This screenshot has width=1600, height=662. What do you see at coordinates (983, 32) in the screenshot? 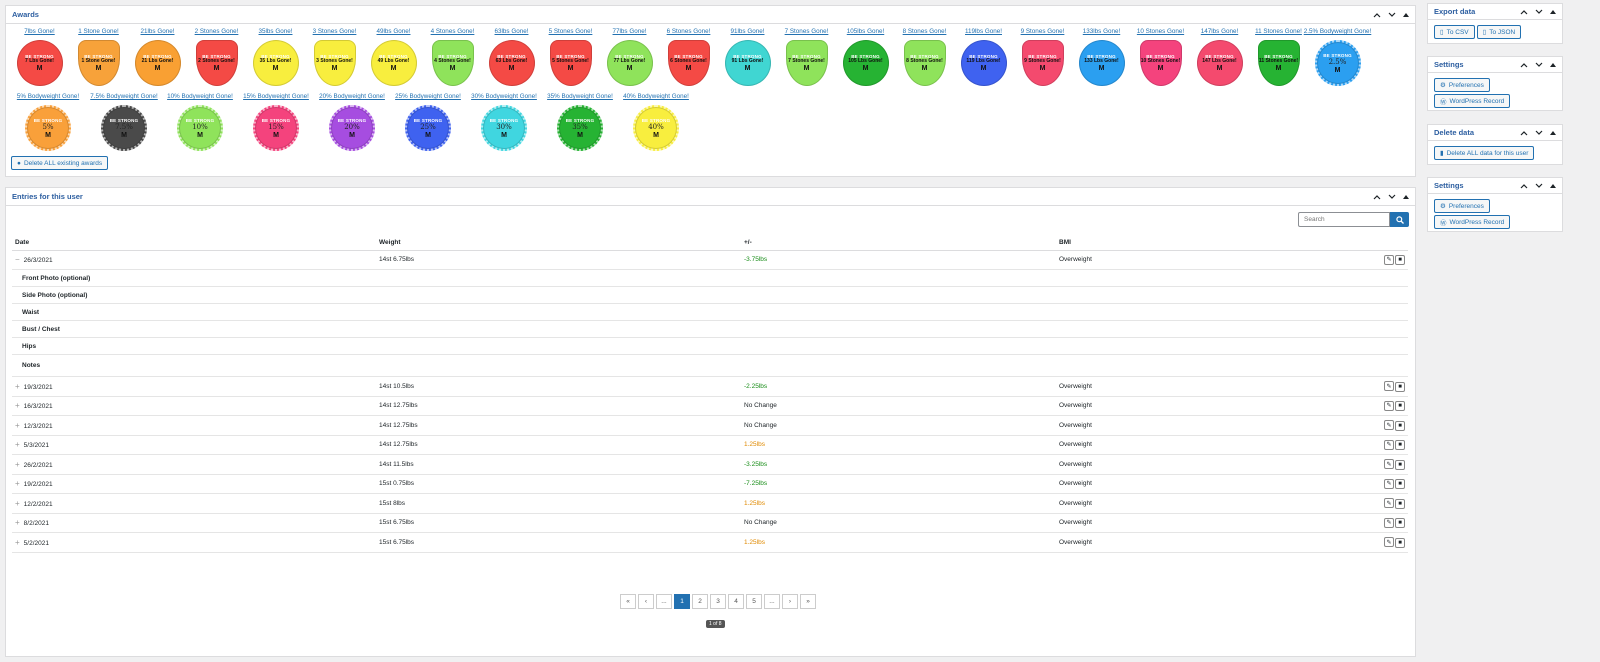
I see `award-link: 119lbs Gone!` at bounding box center [983, 32].